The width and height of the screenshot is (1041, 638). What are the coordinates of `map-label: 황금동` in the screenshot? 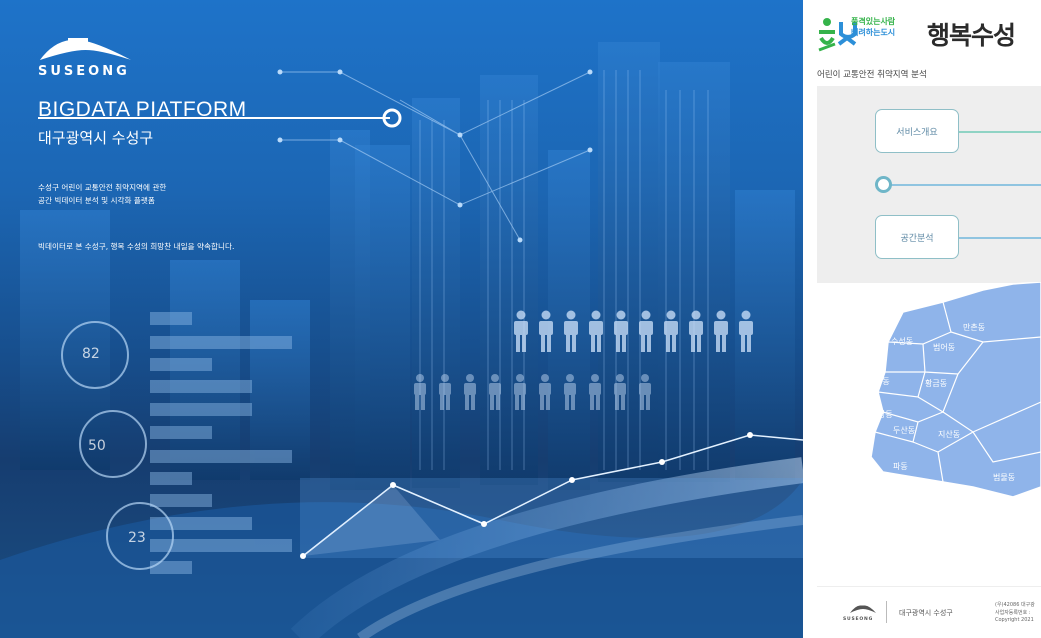 It's located at (936, 383).